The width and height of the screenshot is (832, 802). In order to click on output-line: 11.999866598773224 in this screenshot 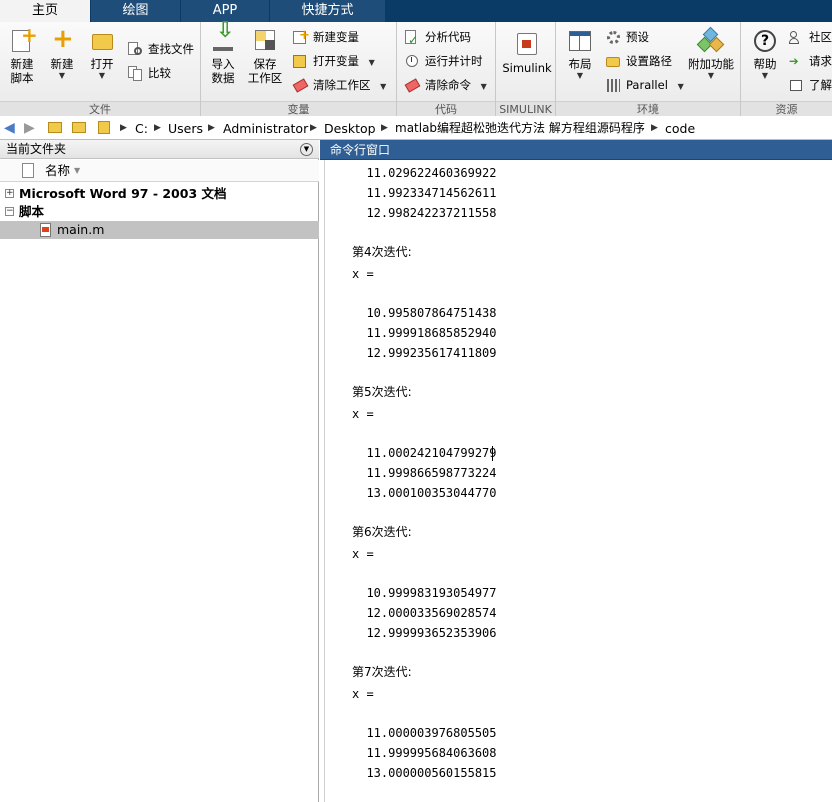, I will do `click(424, 473)`.